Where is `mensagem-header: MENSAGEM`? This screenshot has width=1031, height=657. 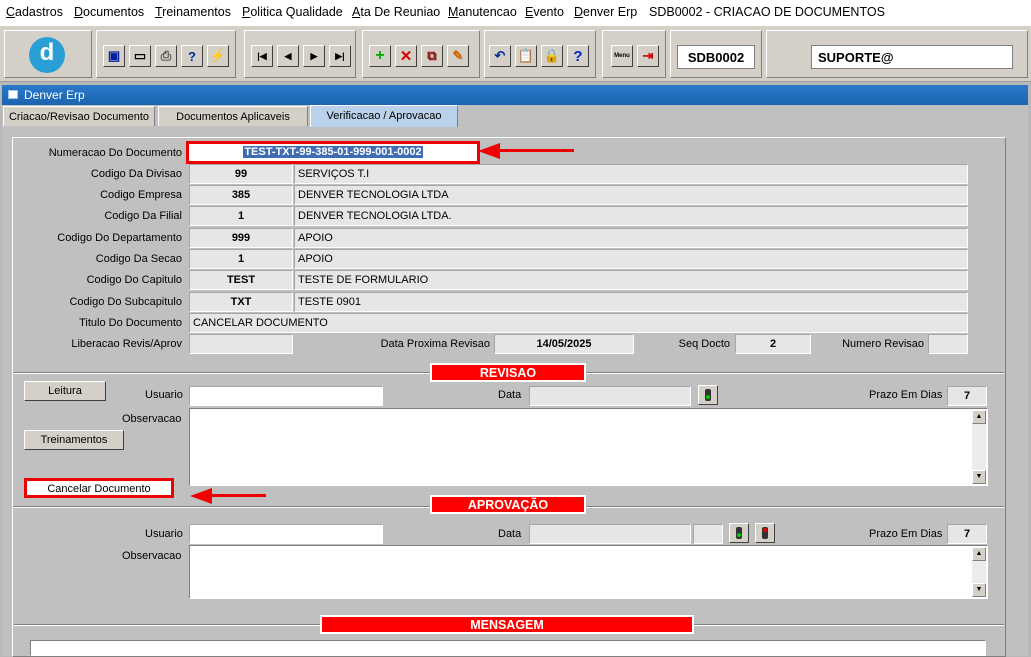 mensagem-header: MENSAGEM is located at coordinates (507, 624).